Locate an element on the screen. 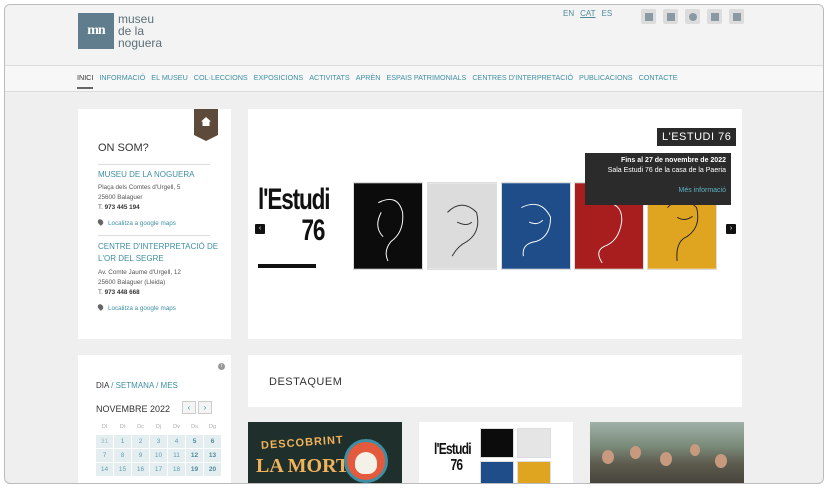  calendar-day: 17 is located at coordinates (158, 469).